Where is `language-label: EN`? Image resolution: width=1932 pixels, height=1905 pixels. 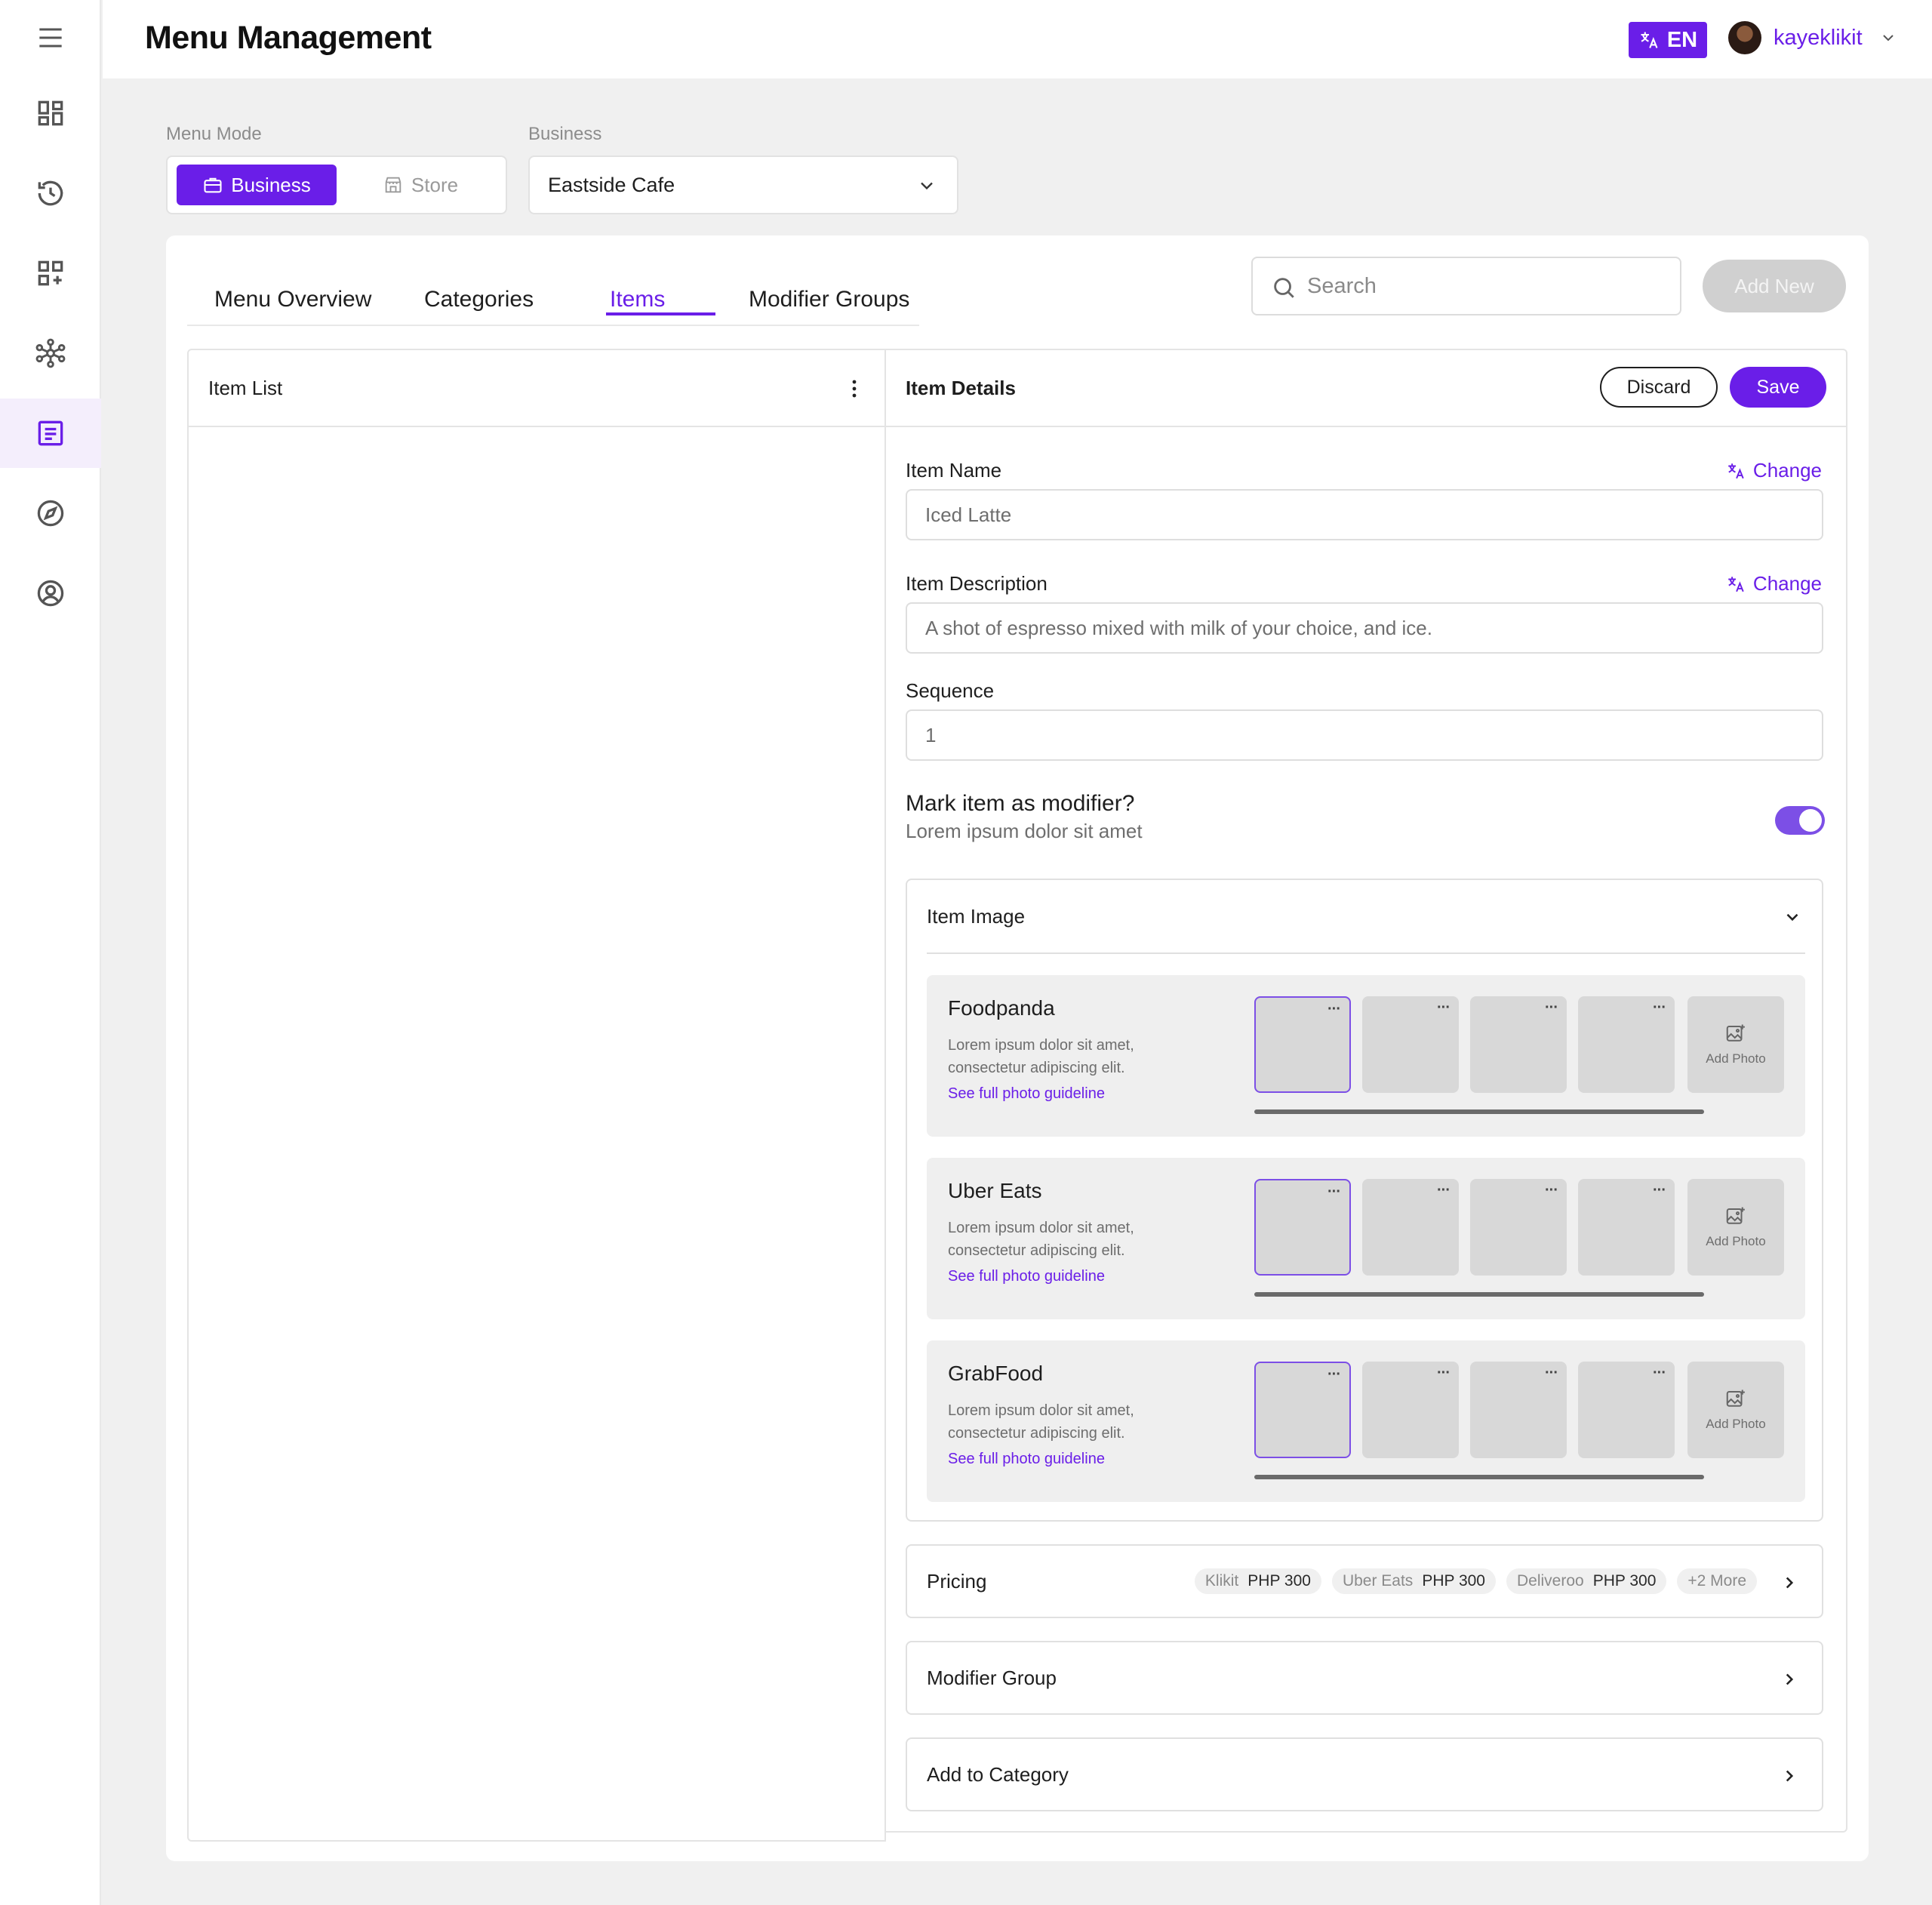
language-label: EN is located at coordinates (1682, 39).